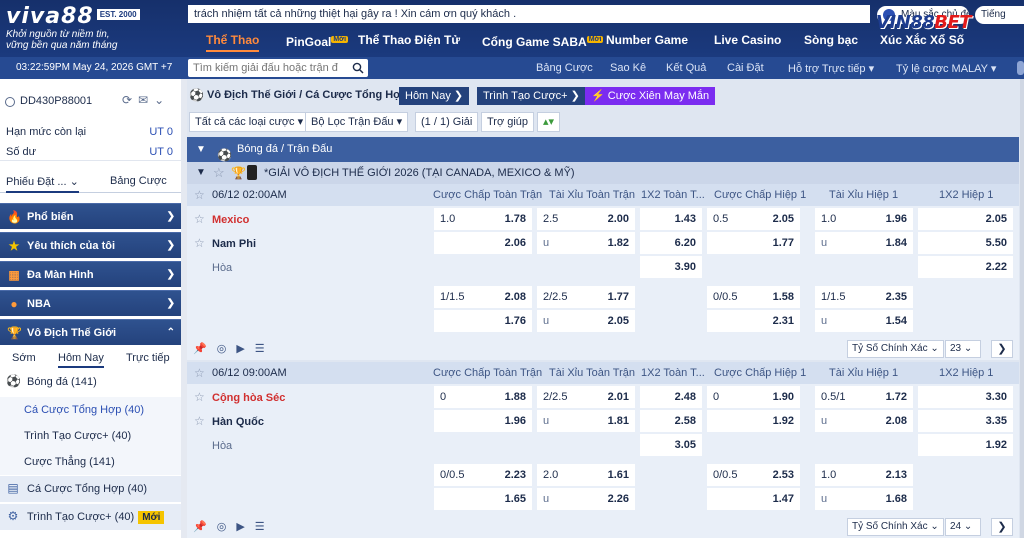 This screenshot has width=1024, height=538. Describe the element at coordinates (686, 68) in the screenshot. I see `link-ket-qua: Kết Quả` at that location.